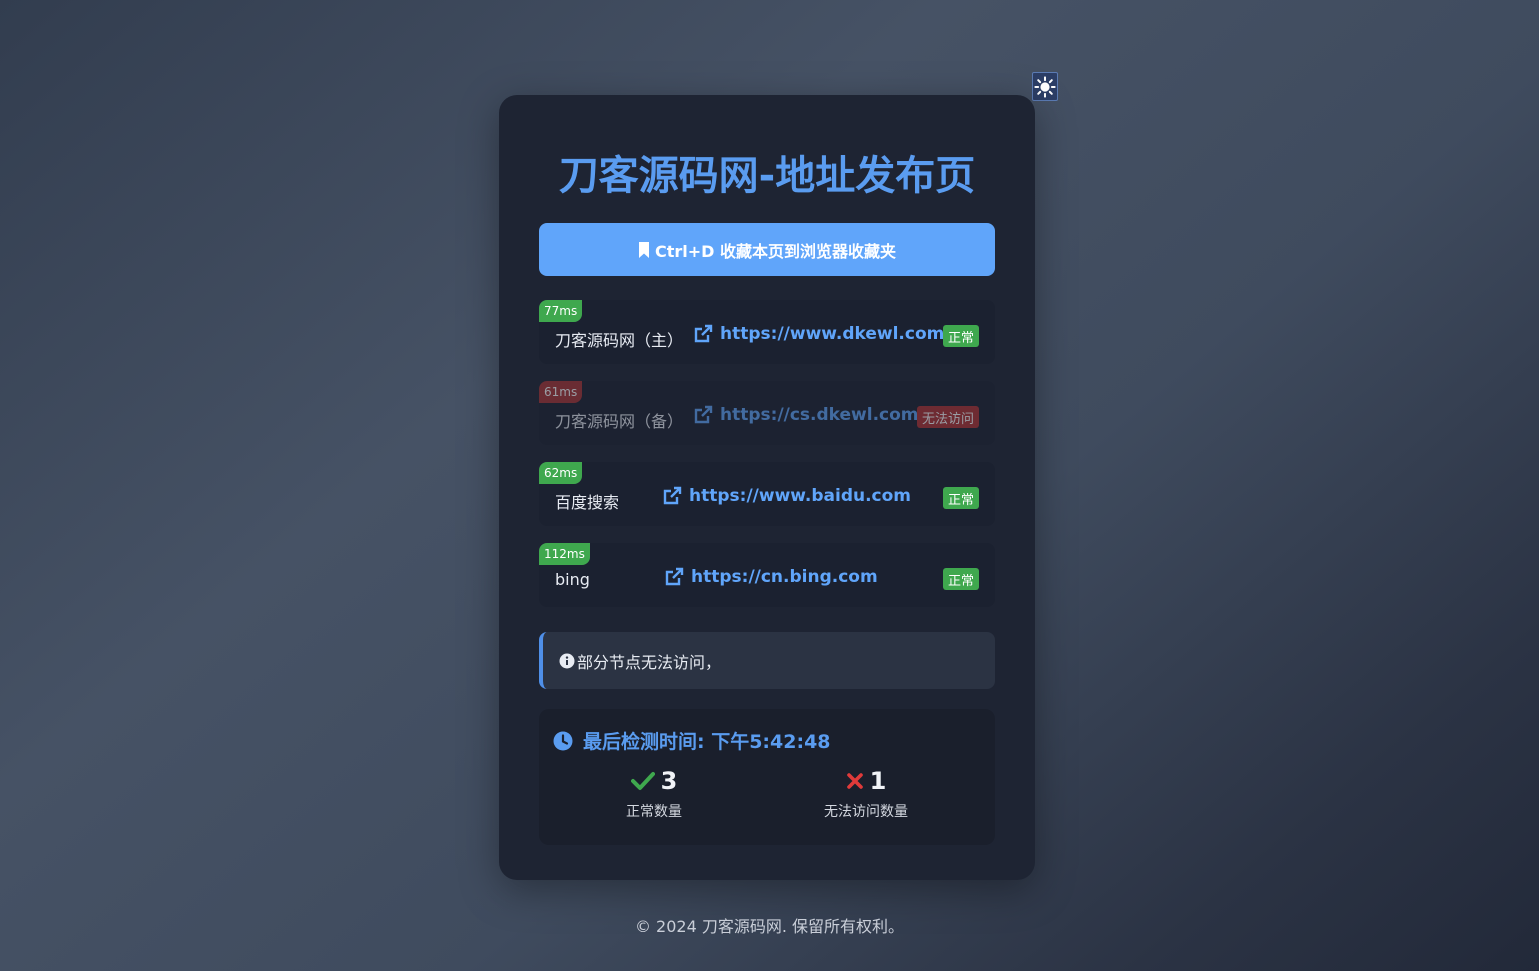  Describe the element at coordinates (854, 781) in the screenshot. I see `cross-icon` at that location.